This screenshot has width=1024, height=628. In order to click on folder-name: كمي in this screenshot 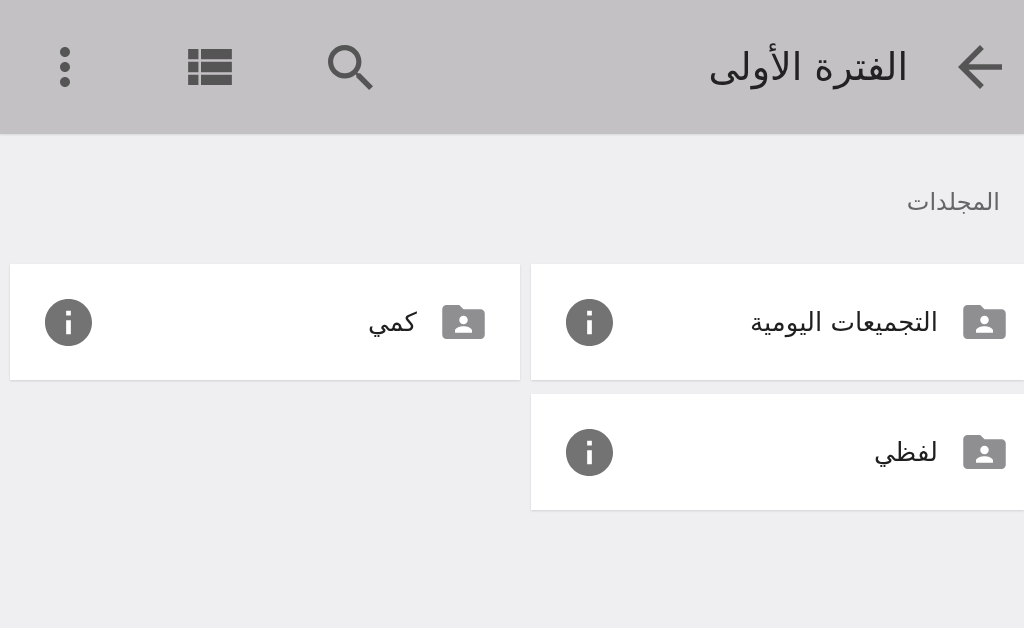, I will do `click(392, 322)`.